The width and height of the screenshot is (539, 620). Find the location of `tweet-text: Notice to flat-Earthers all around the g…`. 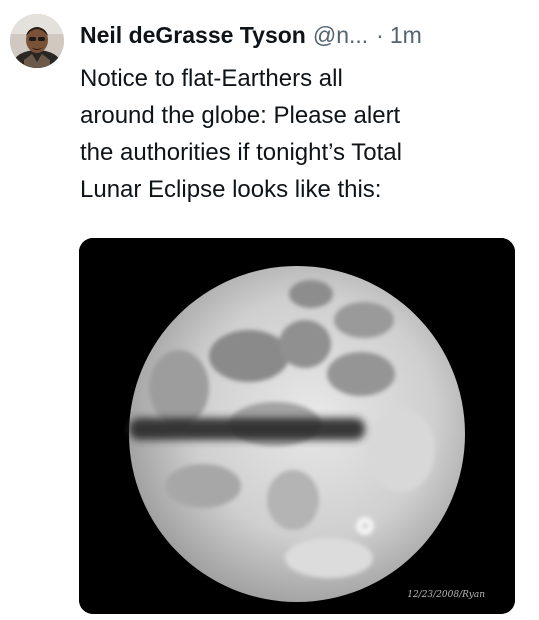

tweet-text: Notice to flat-Earthers all around the g… is located at coordinates (241, 134).